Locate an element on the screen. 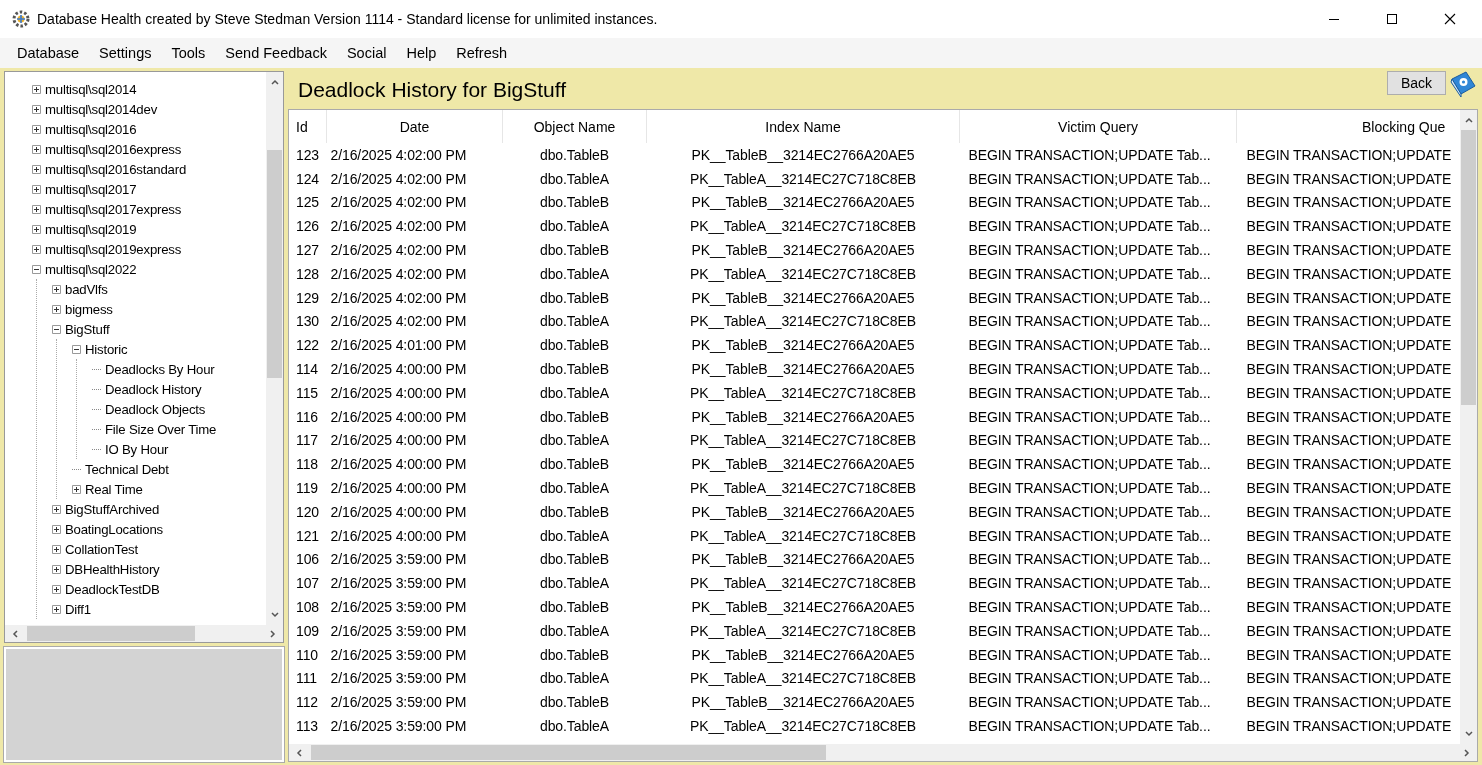 The height and width of the screenshot is (765, 1482). table-cell-text: 2/16/2025 3:59:00 PM is located at coordinates (398, 679).